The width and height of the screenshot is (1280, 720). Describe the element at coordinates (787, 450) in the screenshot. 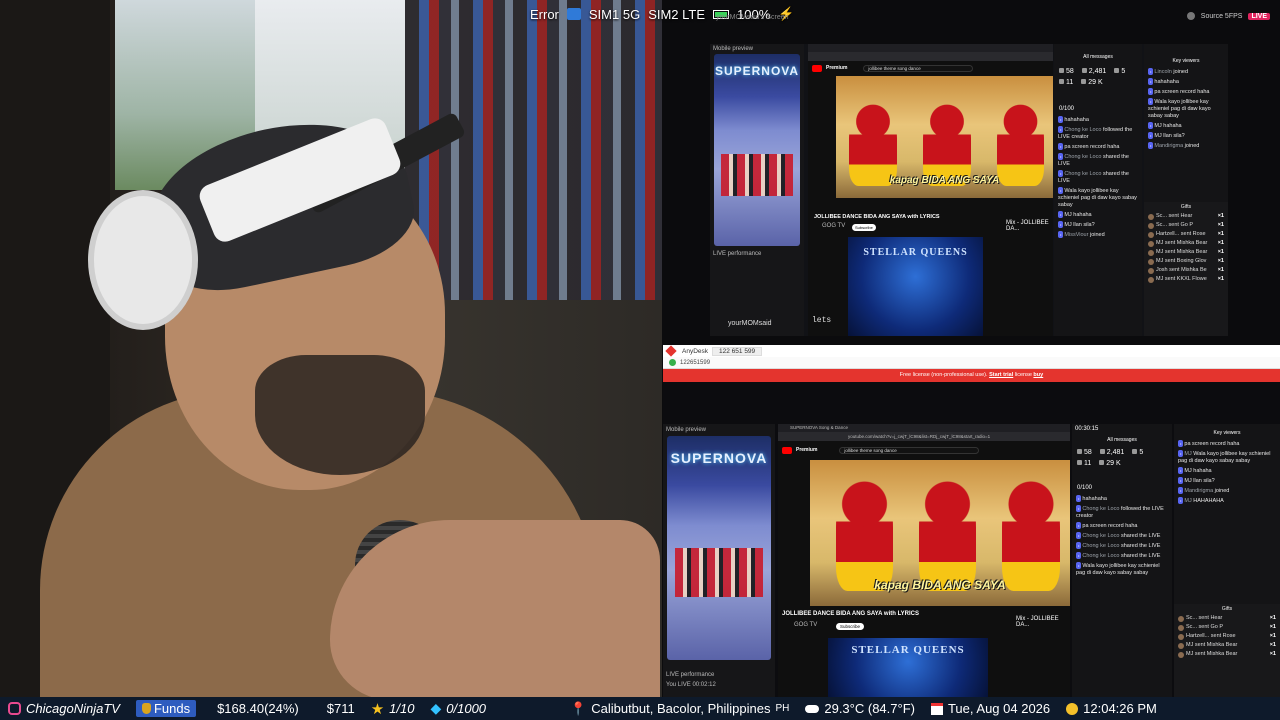

I see `remote-youtube-logo-icon` at that location.